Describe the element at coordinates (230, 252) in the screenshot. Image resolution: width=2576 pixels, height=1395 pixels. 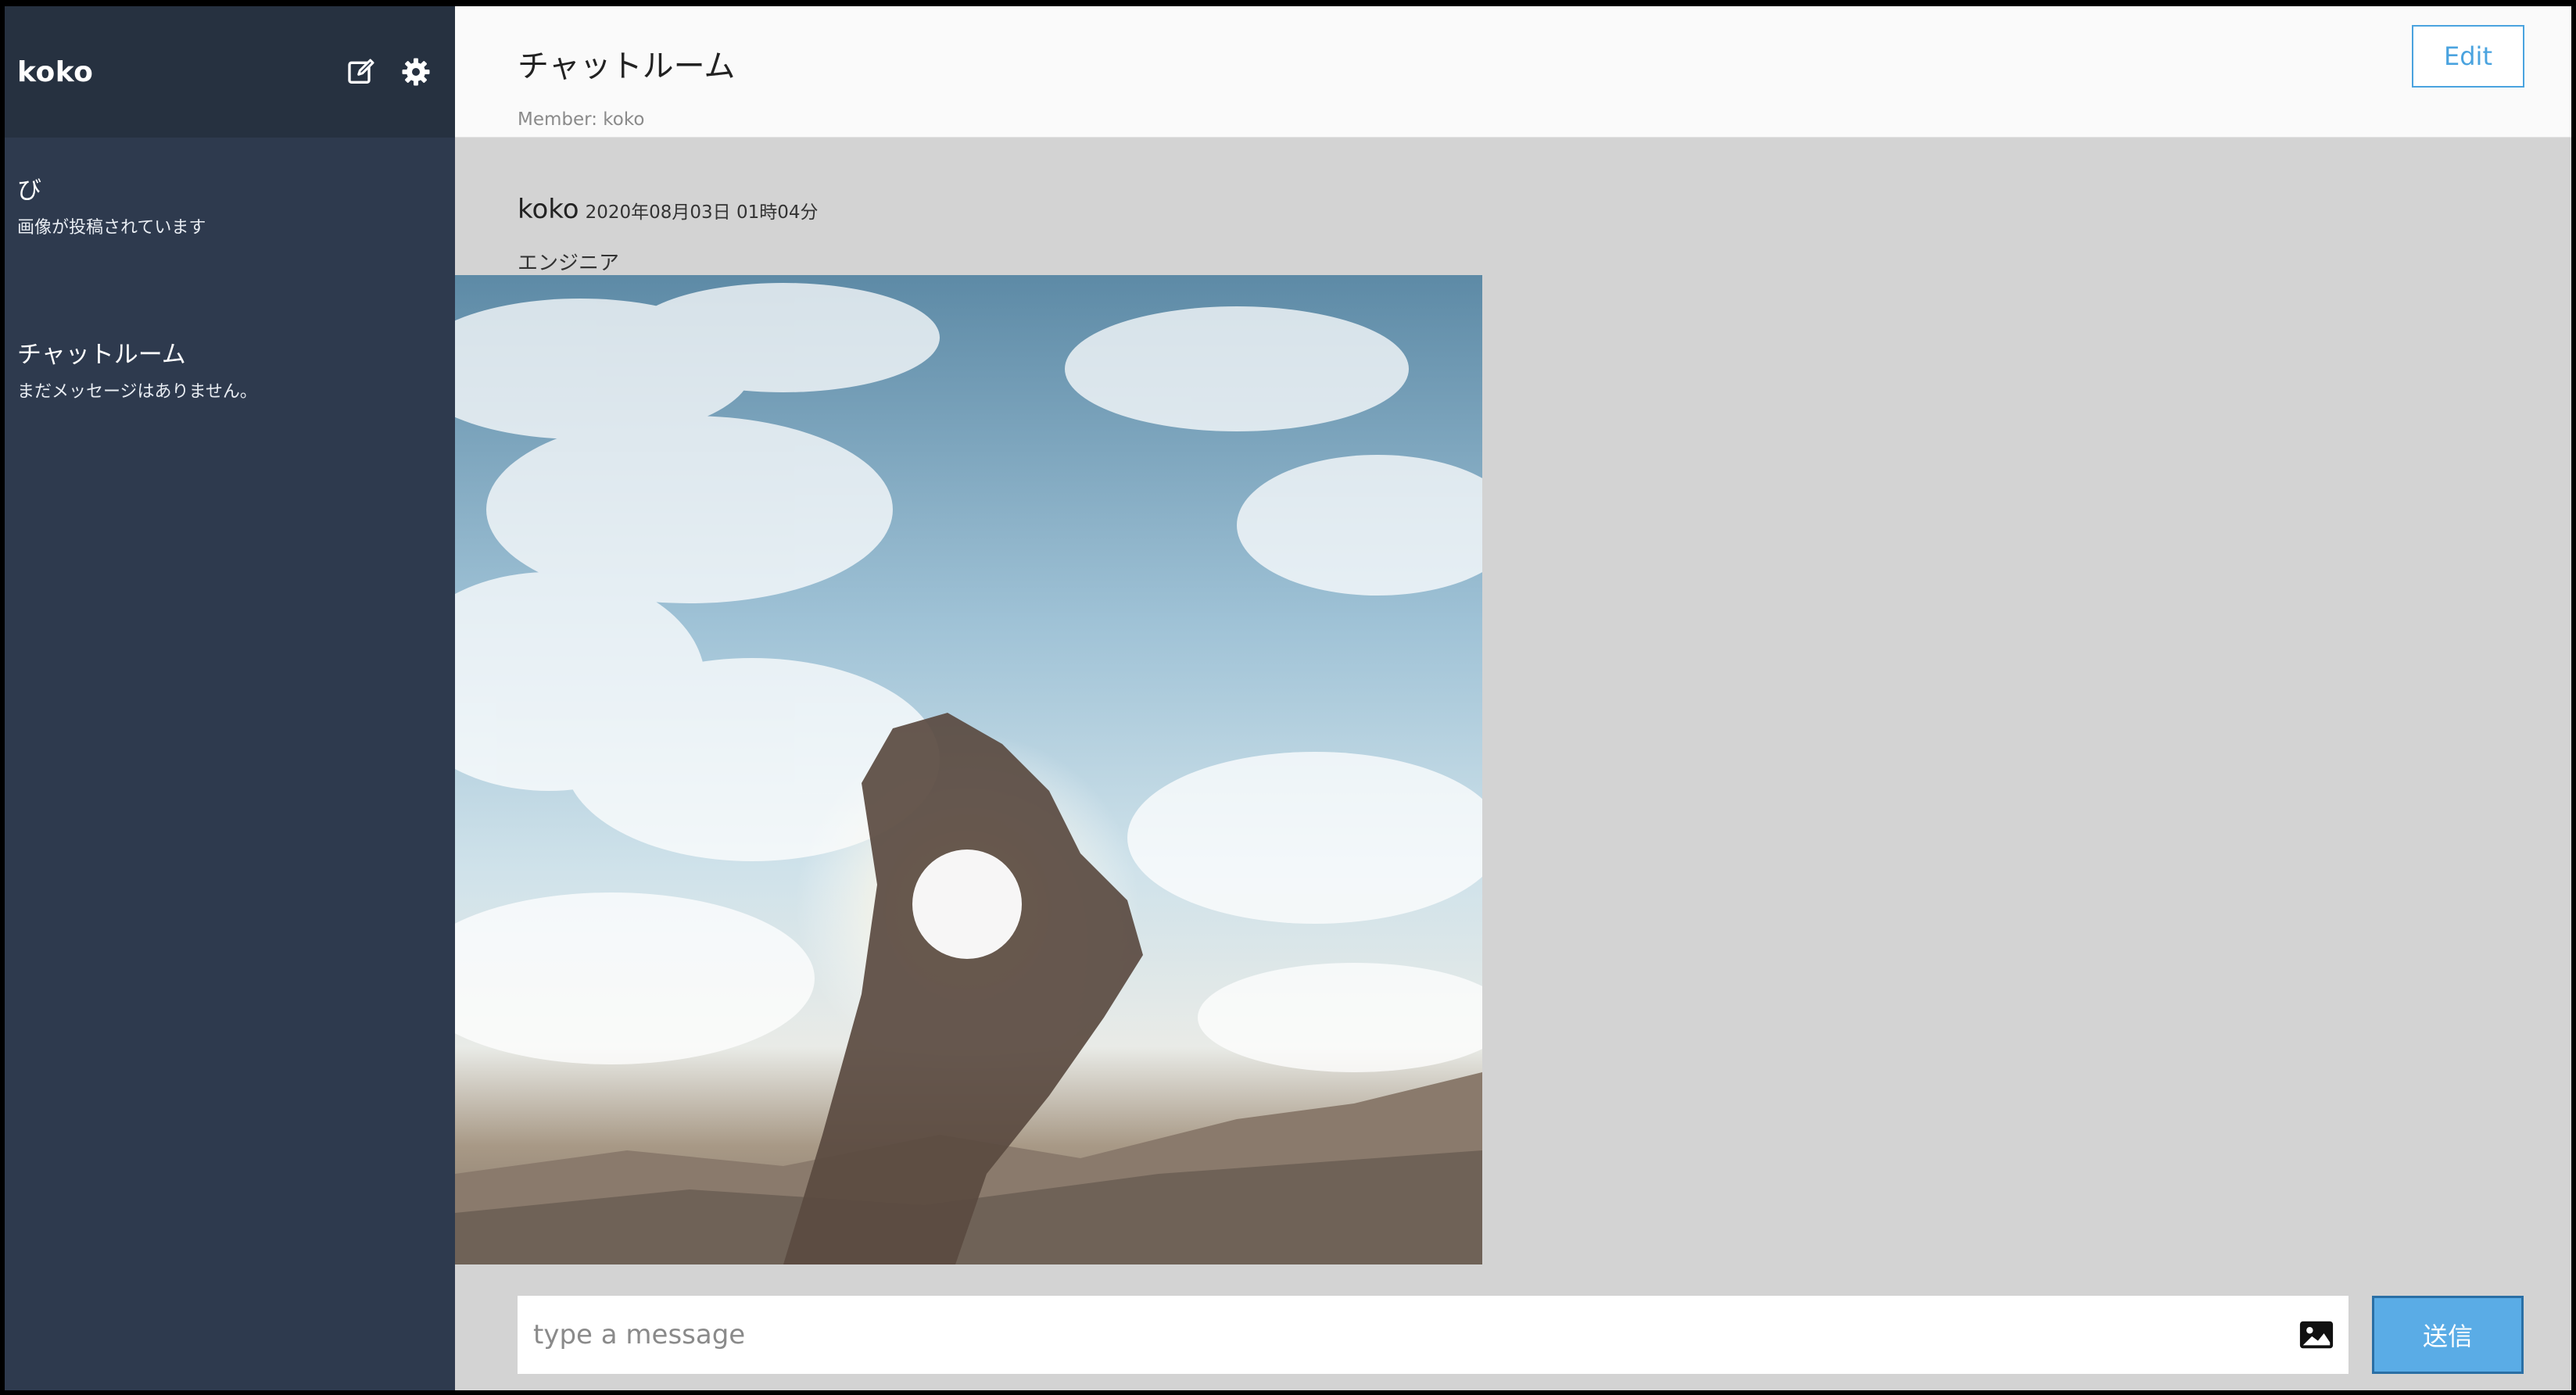
I see `room-item: び 画像が投稿されています` at that location.